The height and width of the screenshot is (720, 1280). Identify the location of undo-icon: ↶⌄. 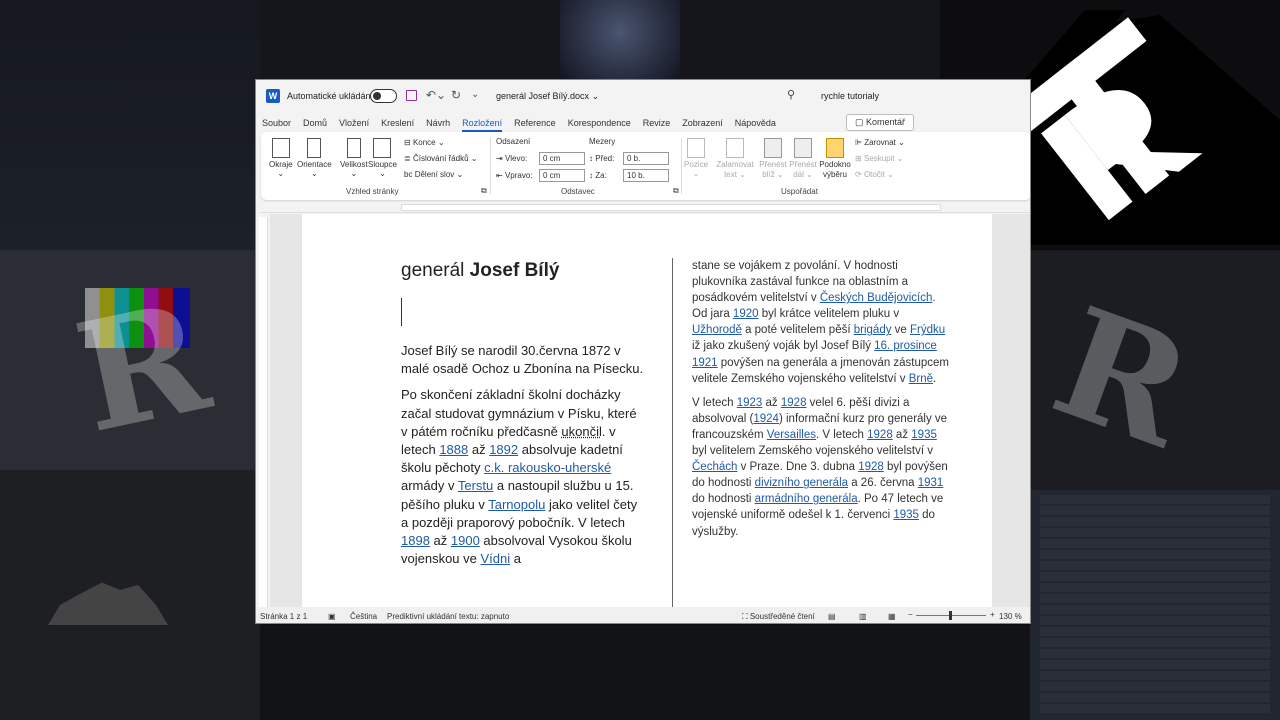
(436, 95).